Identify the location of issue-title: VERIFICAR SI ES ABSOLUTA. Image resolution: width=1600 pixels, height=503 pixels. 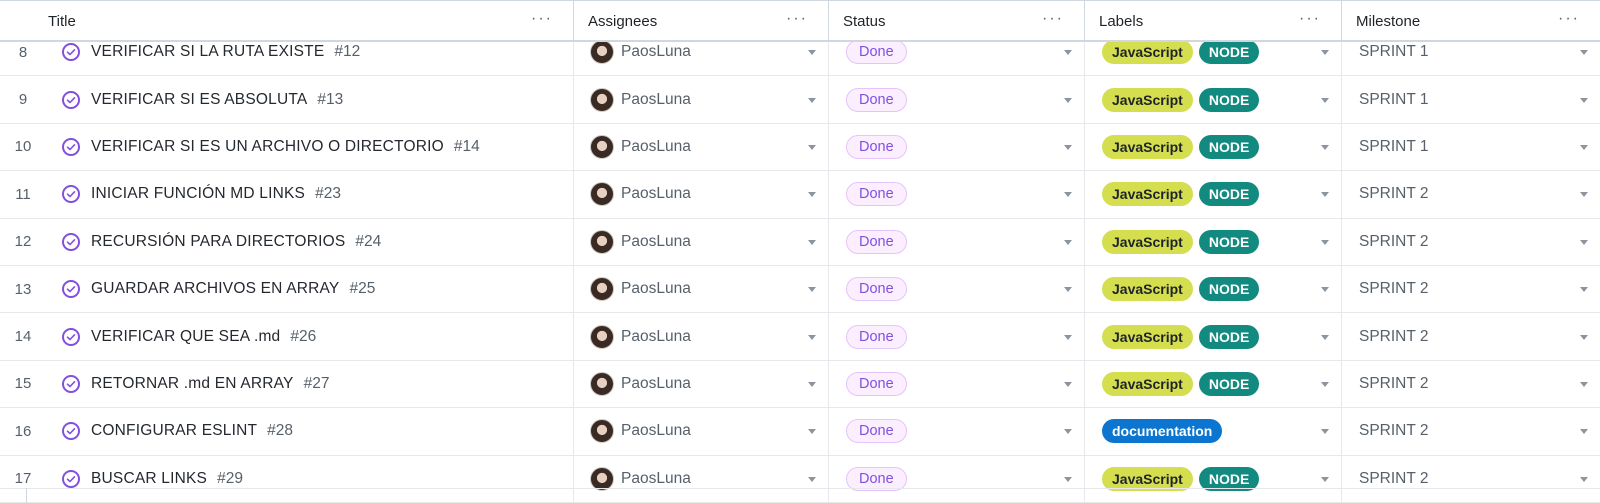
(199, 100).